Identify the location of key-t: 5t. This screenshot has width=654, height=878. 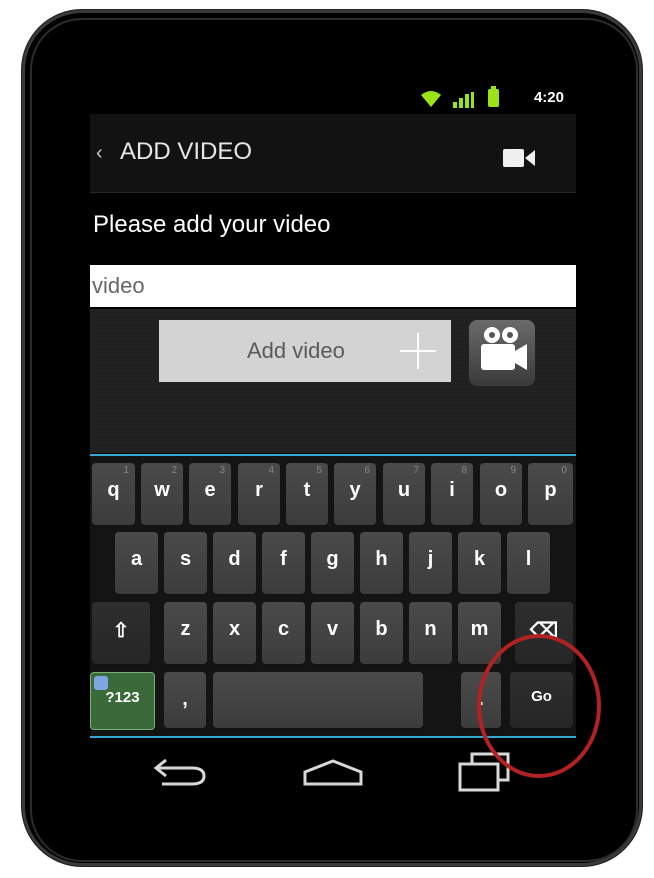
(307, 494).